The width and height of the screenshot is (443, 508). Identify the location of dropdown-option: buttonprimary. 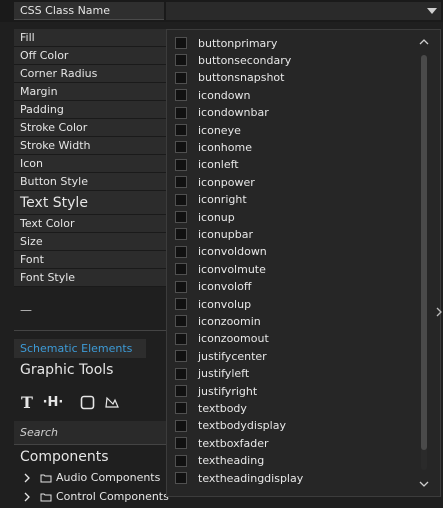
(226, 43).